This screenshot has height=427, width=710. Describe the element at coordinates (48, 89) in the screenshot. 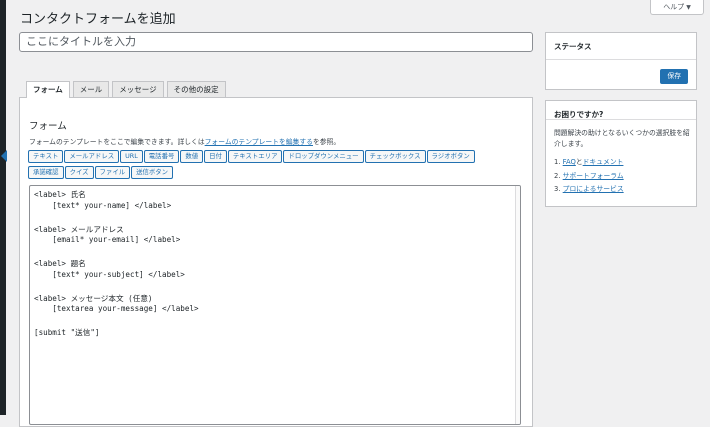

I see `tab-form: フォーム` at that location.